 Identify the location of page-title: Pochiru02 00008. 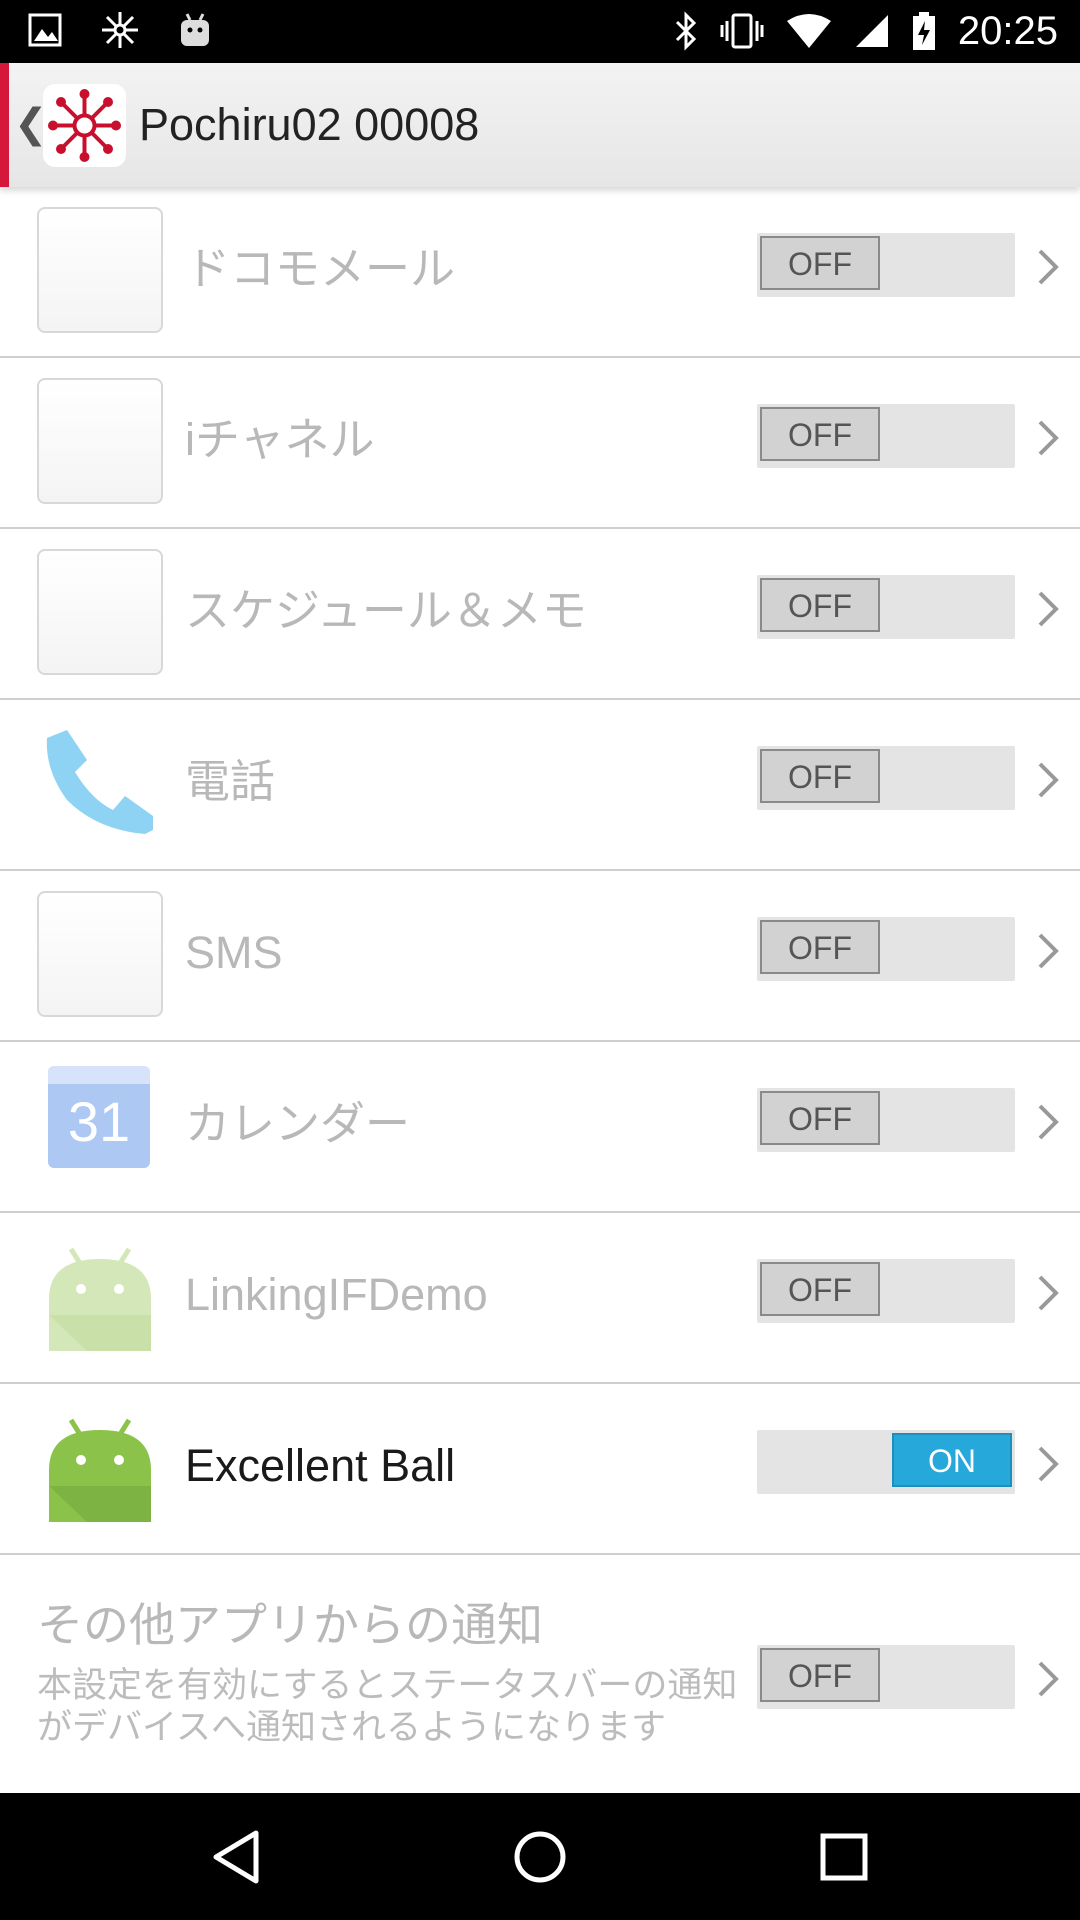
(309, 124).